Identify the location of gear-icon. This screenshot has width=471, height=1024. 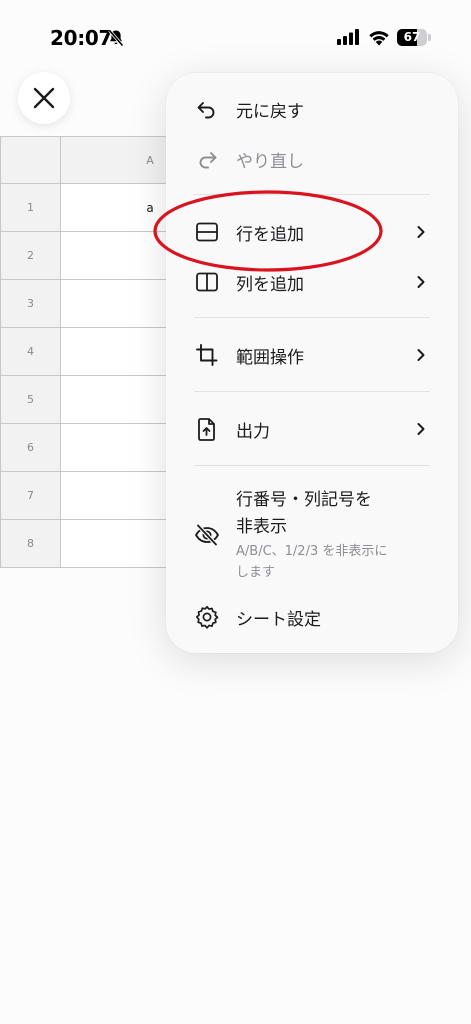
(207, 617).